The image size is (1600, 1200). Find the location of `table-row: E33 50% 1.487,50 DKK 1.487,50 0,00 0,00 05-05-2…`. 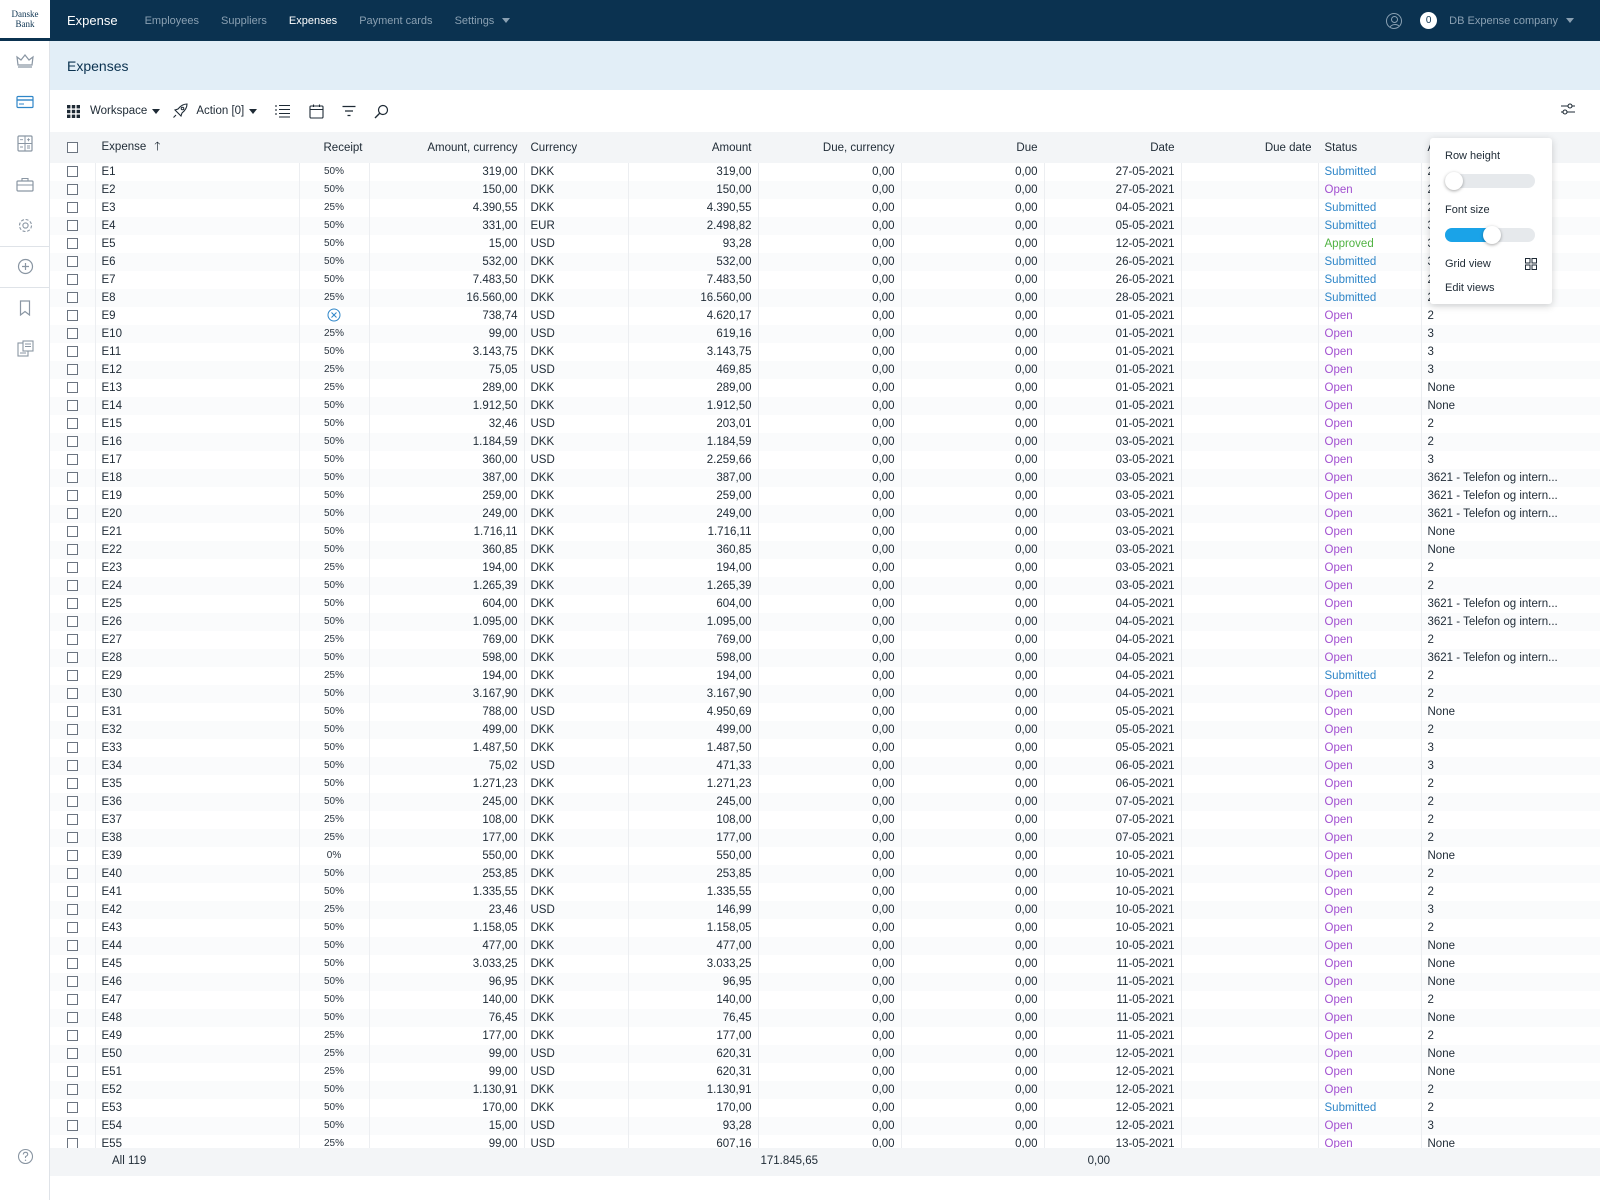

table-row: E33 50% 1.487,50 DKK 1.487,50 0,00 0,00 05-05-2… is located at coordinates (825, 748).